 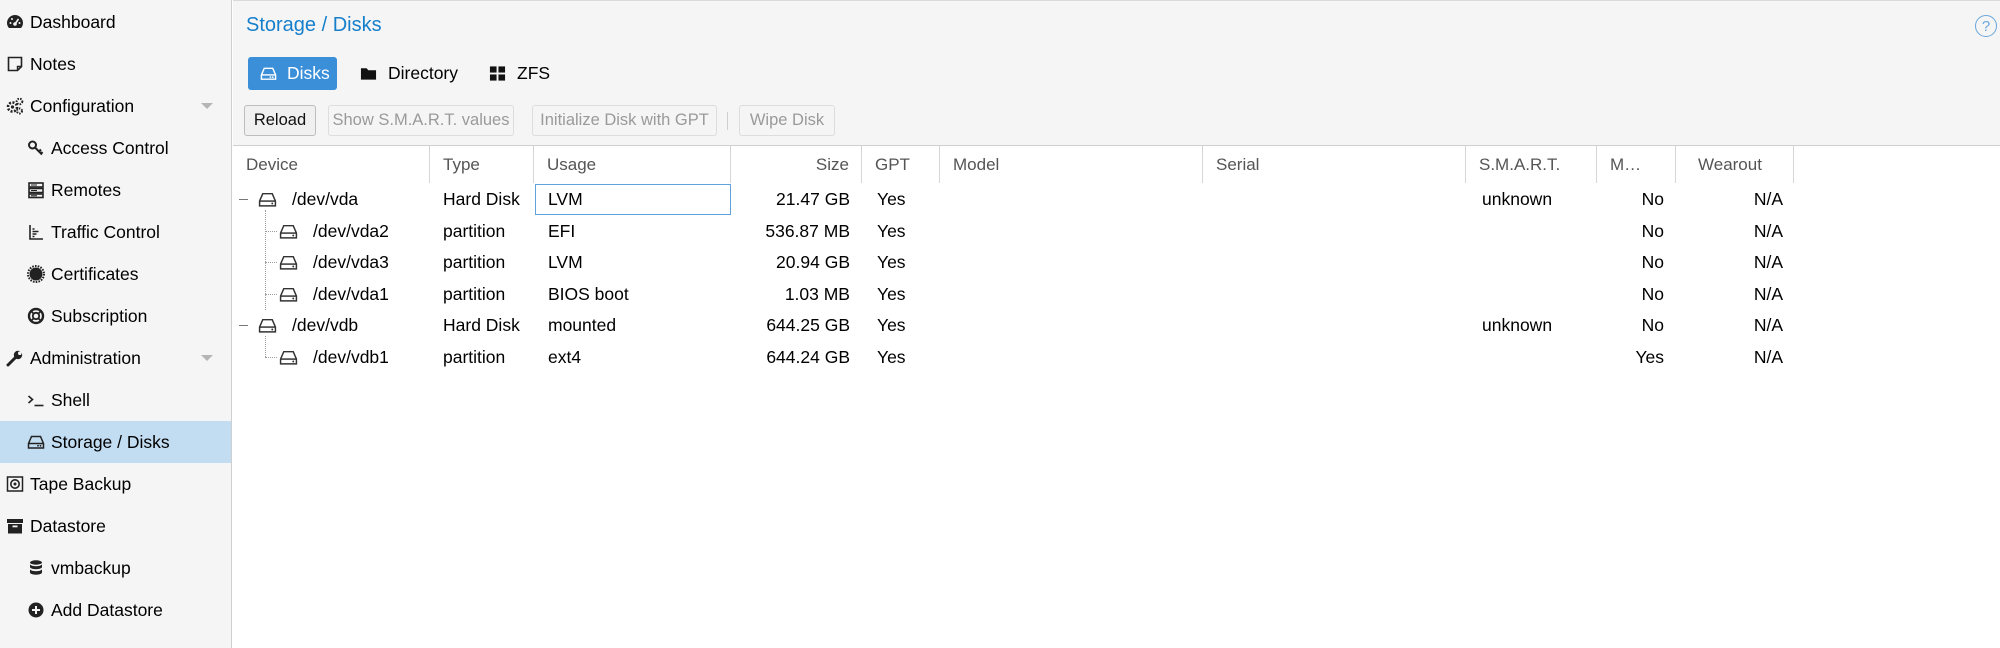 I want to click on sidebar-item-administration: Administration, so click(x=115, y=358).